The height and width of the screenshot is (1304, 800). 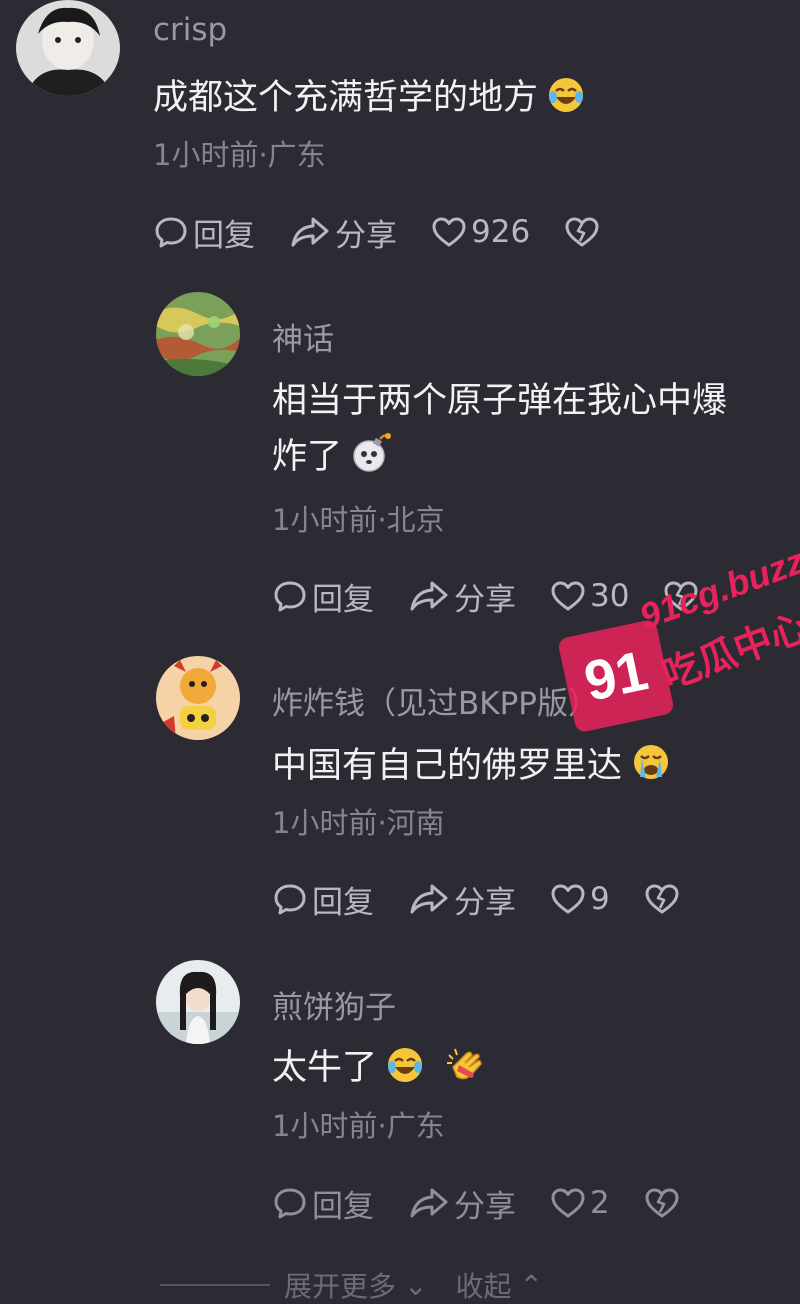 What do you see at coordinates (499, 460) in the screenshot?
I see `comment-text-line-2: 炸了` at bounding box center [499, 460].